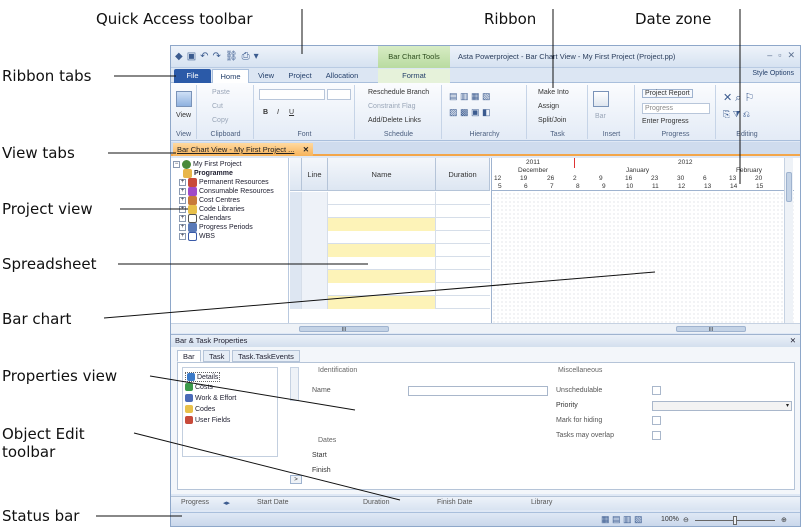  What do you see at coordinates (553, 92) in the screenshot?
I see `make-into-button: Make Into` at bounding box center [553, 92].